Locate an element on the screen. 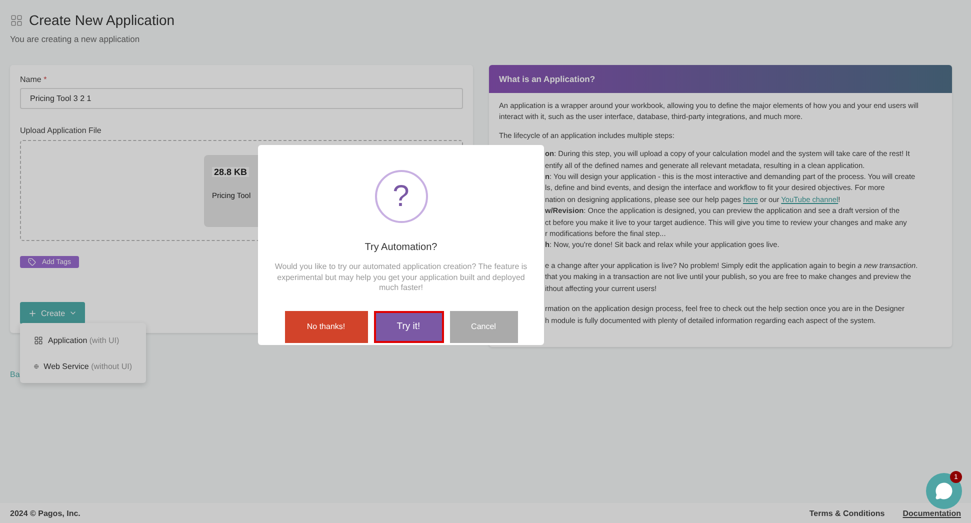 This screenshot has height=523, width=971. menu-item: Application (with UI) is located at coordinates (83, 340).